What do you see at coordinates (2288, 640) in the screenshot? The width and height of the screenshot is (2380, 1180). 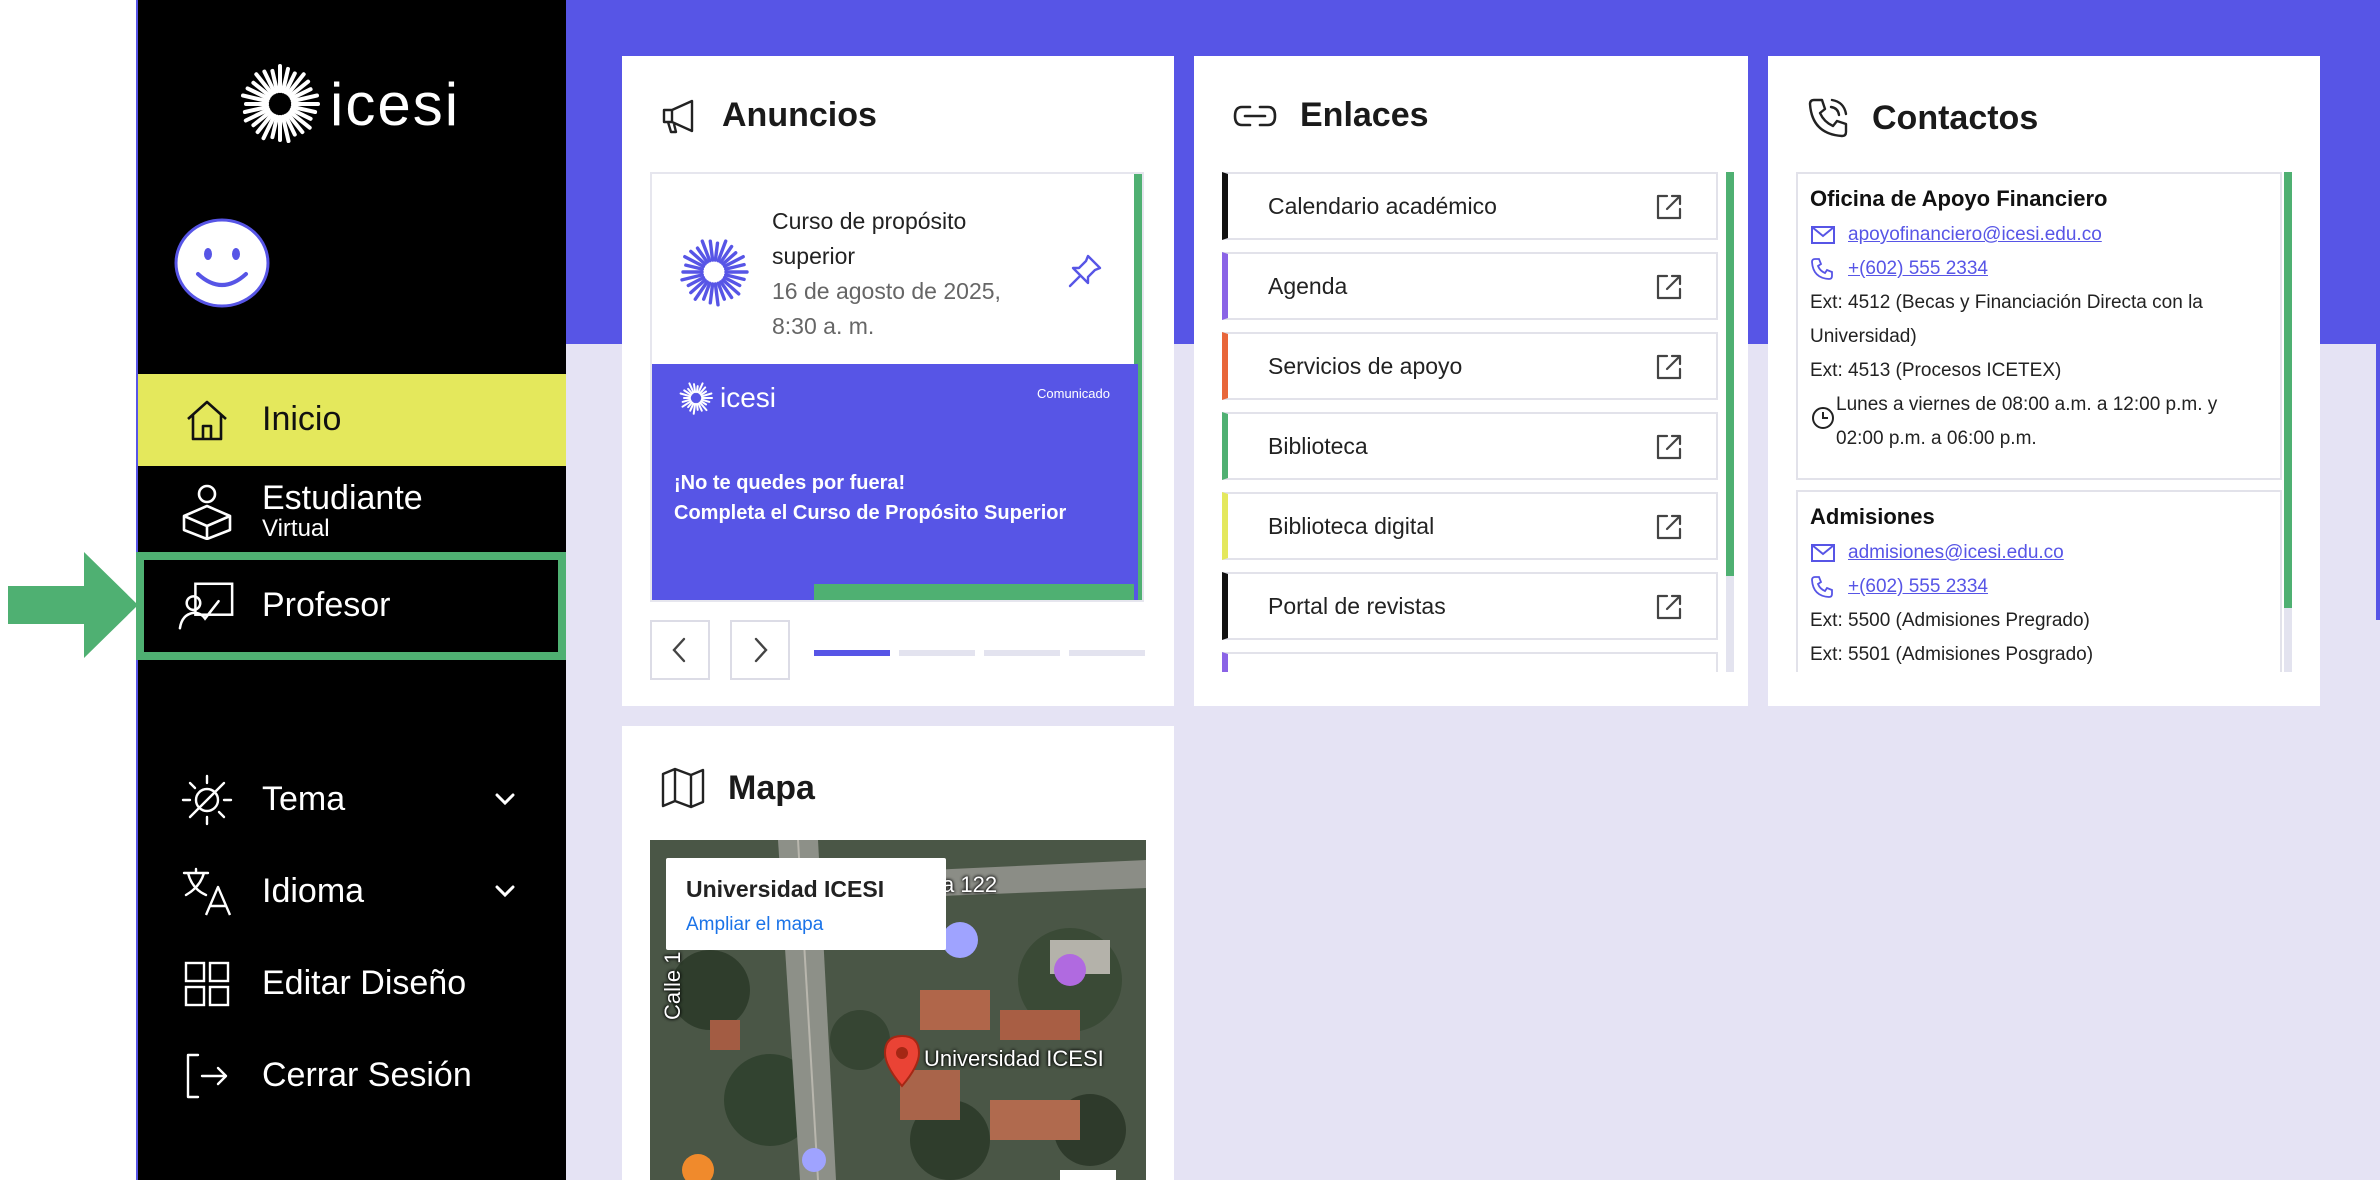 I see `contacts-scrollbar-track` at bounding box center [2288, 640].